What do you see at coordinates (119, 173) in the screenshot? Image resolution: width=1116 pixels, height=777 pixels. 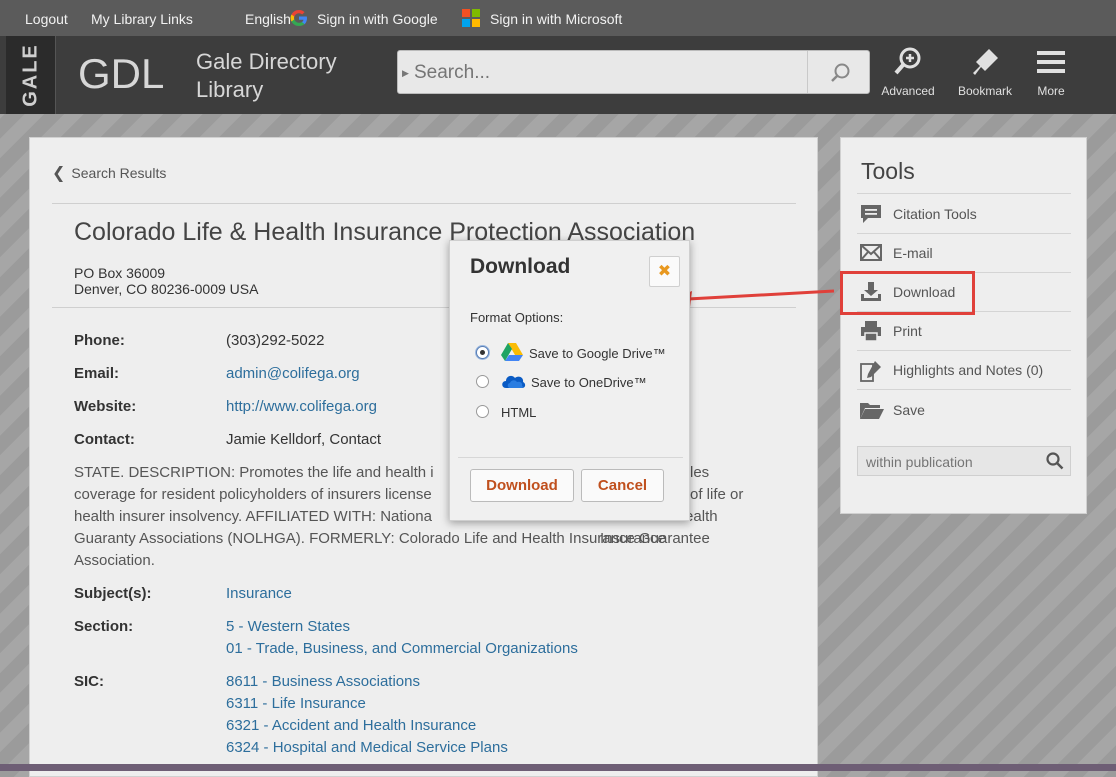 I see `breadcrumb-label: Search Results` at bounding box center [119, 173].